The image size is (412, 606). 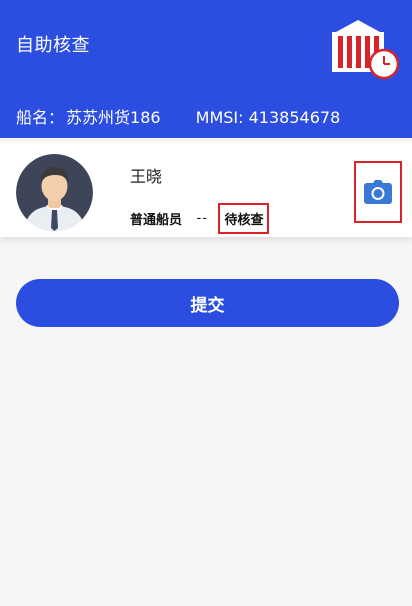 I want to click on crew-role: 普通船员, so click(x=156, y=220).